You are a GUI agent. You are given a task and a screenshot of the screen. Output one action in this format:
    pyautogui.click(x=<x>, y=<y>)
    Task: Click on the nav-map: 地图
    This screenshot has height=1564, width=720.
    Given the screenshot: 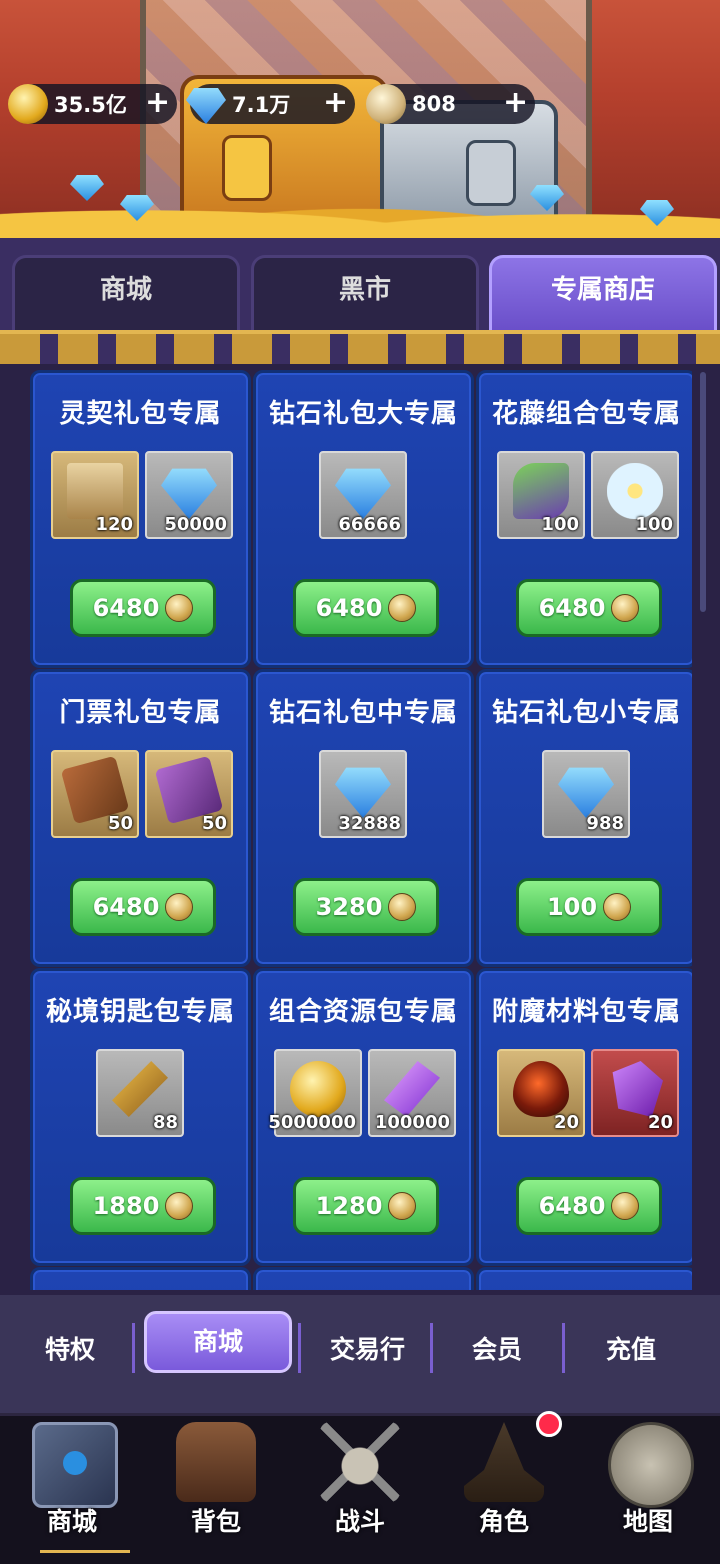 What is the action you would take?
    pyautogui.click(x=648, y=1490)
    